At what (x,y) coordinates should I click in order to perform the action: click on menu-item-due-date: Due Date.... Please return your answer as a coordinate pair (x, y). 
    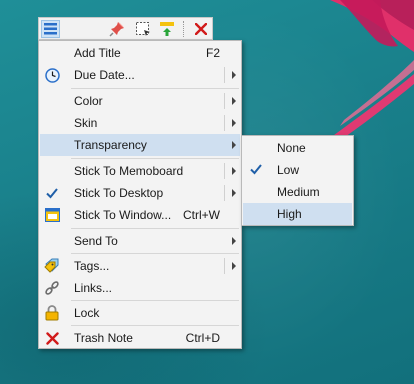
    Looking at the image, I should click on (140, 75).